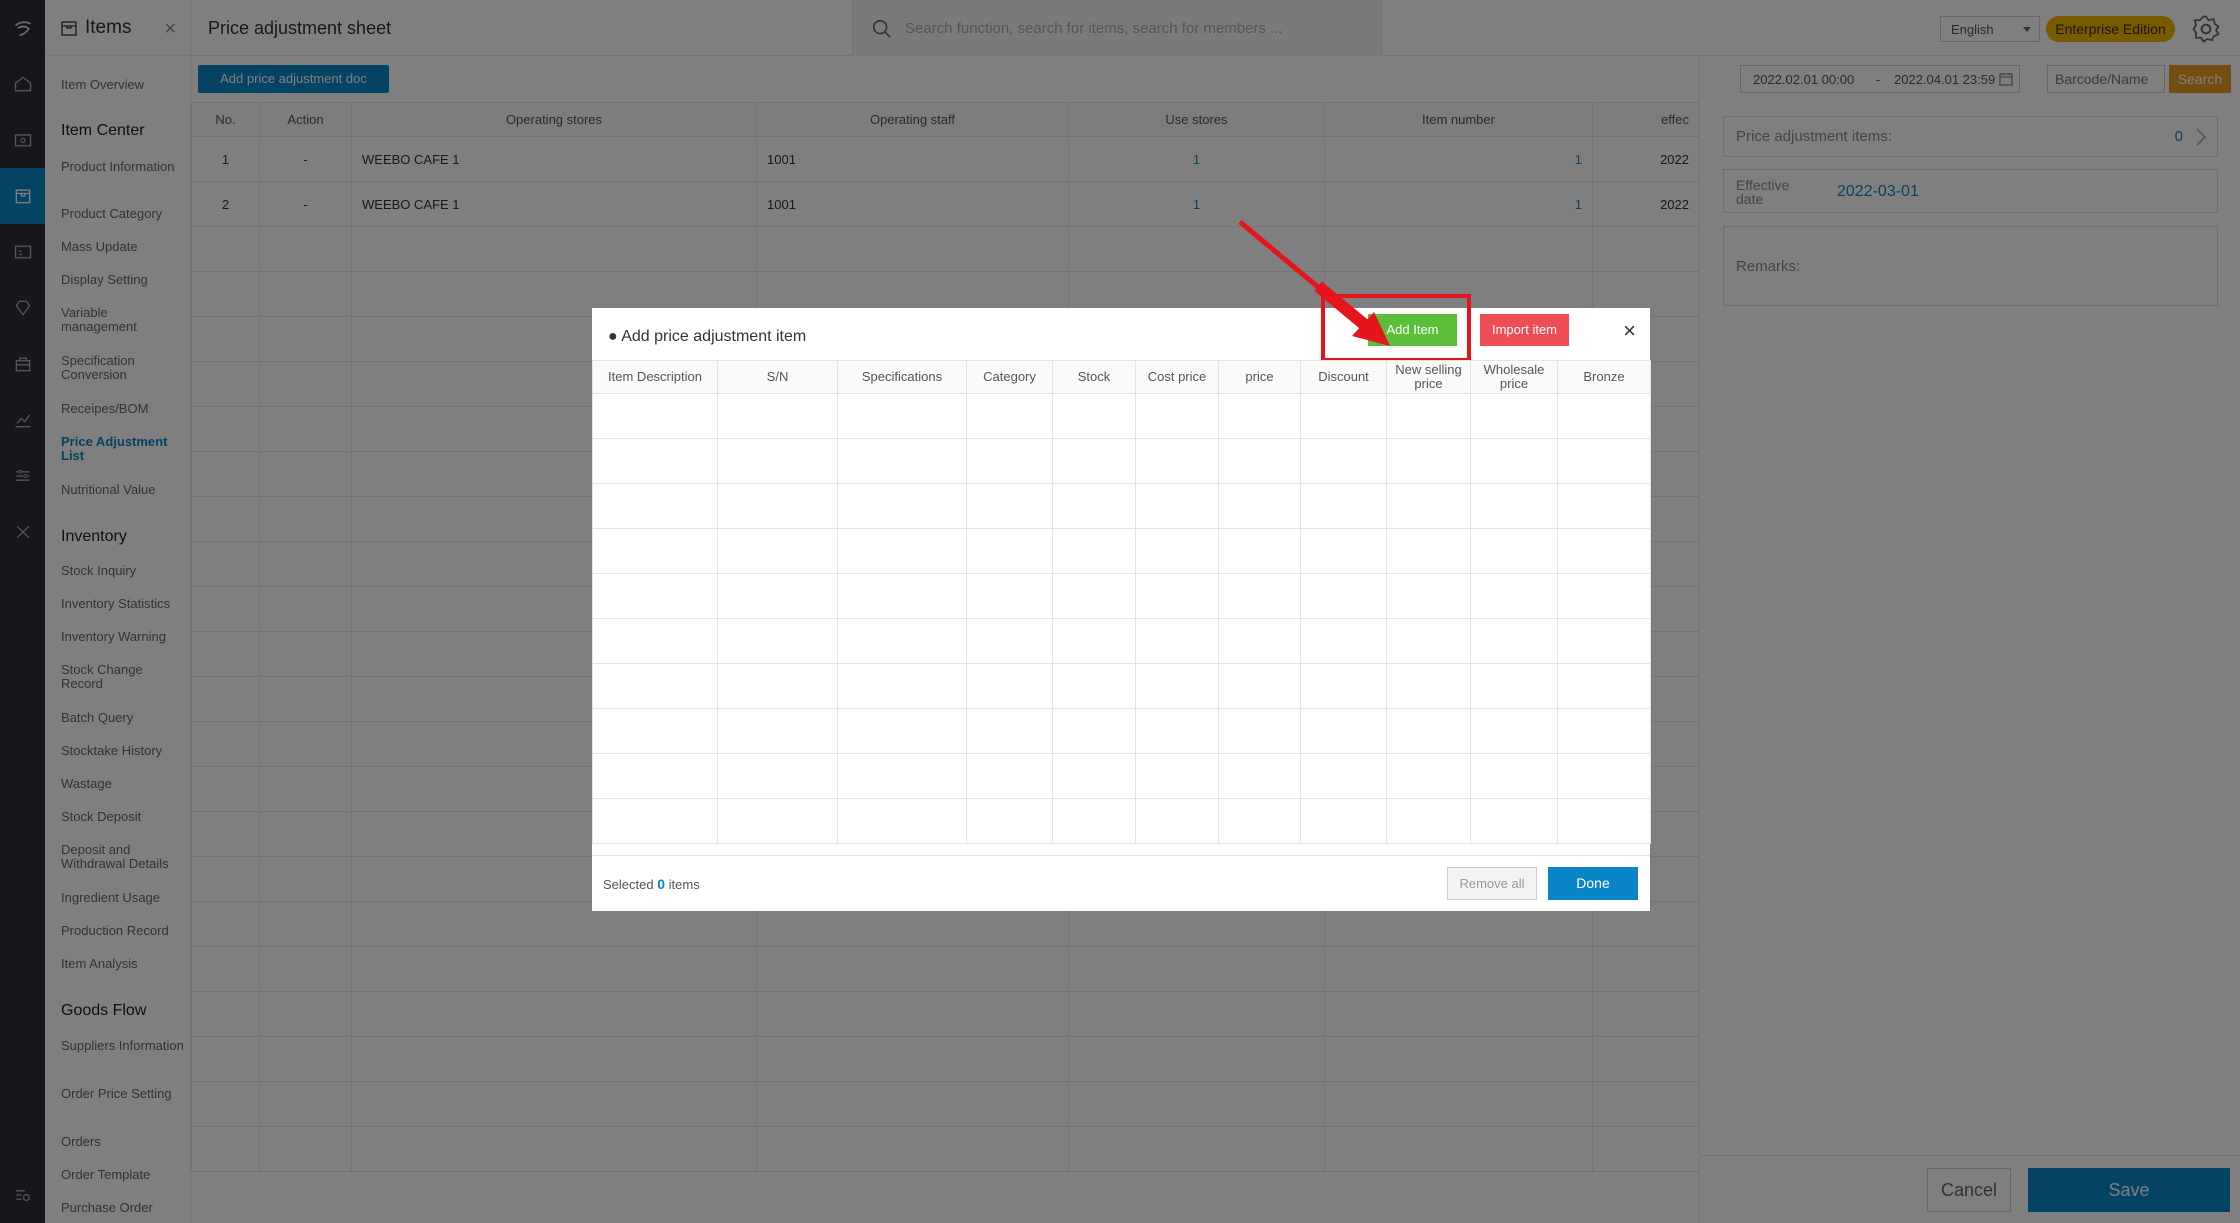 This screenshot has width=2240, height=1223. I want to click on col-stock: Stock, so click(1094, 377).